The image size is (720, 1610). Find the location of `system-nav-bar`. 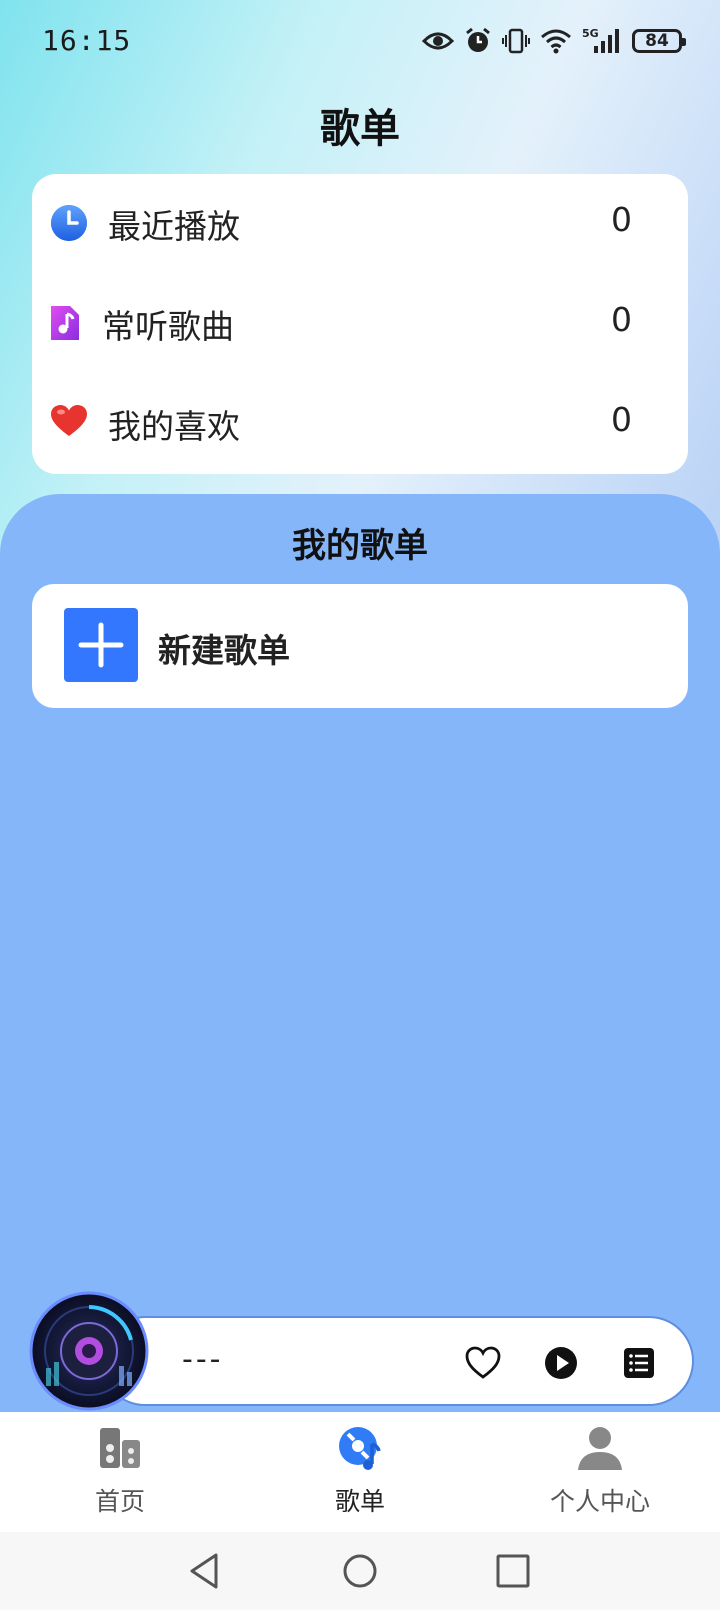

system-nav-bar is located at coordinates (360, 1571).